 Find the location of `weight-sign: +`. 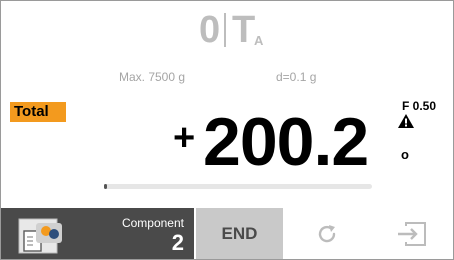

weight-sign: + is located at coordinates (184, 138).